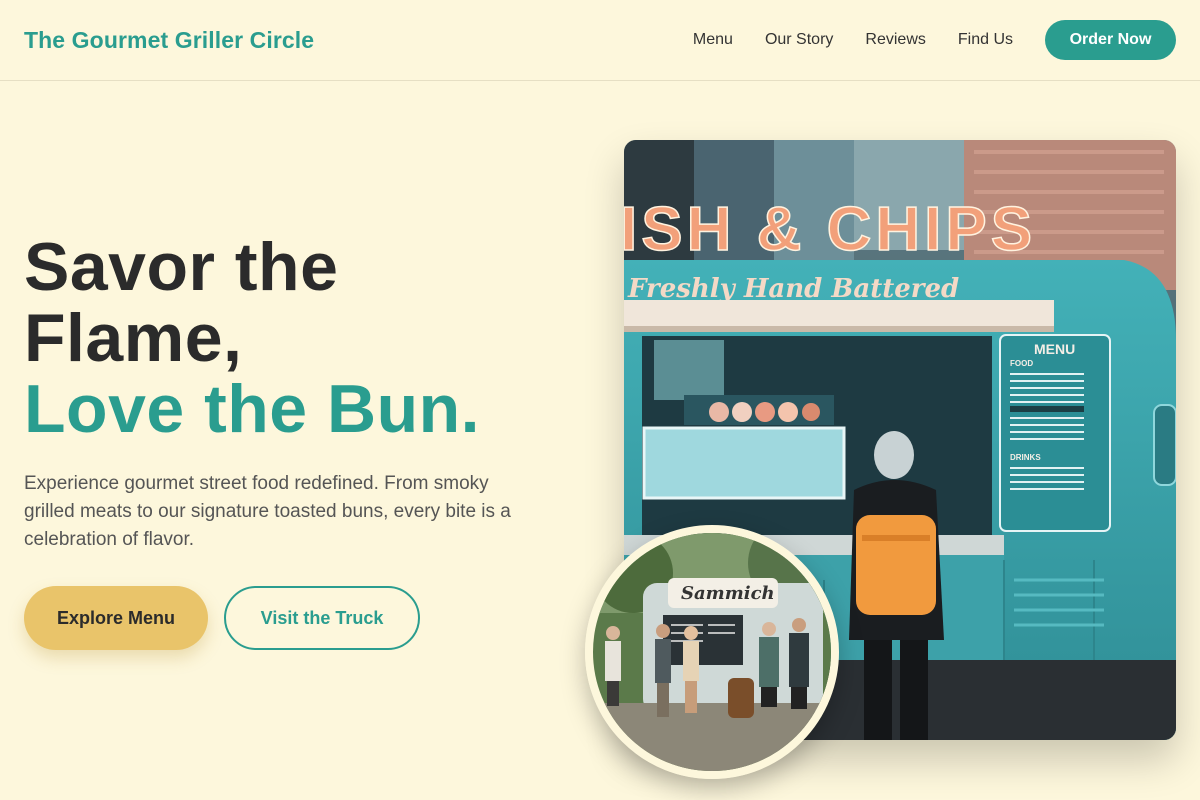  I want to click on nav-link-our-story: Our Story, so click(799, 40).